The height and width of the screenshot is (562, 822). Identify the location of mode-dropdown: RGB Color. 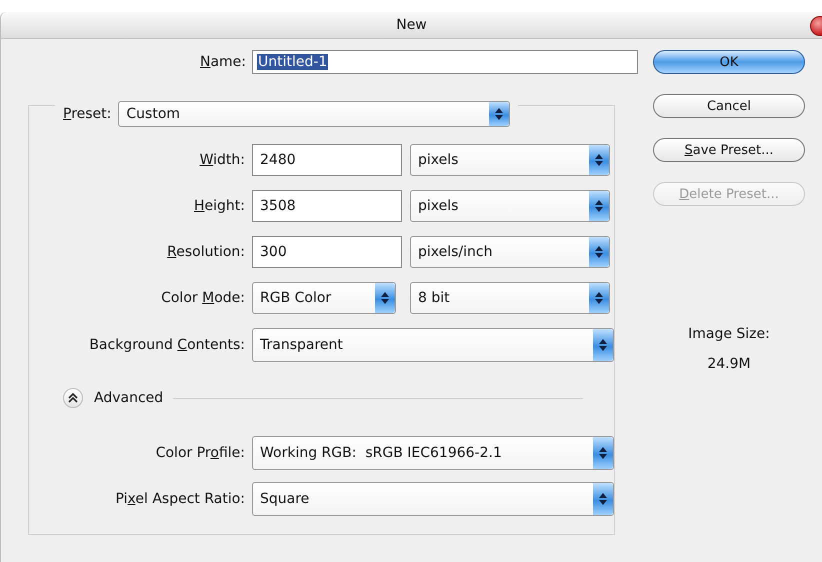
(324, 298).